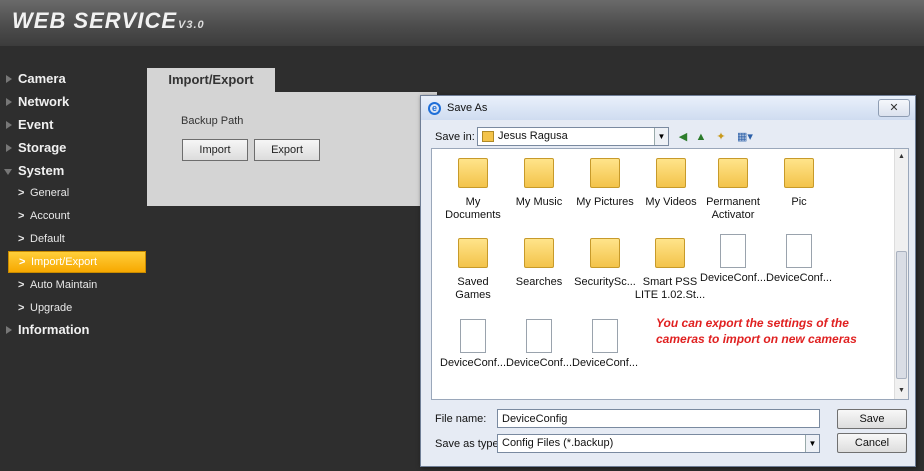 The width and height of the screenshot is (924, 471). Describe the element at coordinates (533, 136) in the screenshot. I see `save-in-value: Jesus Ragusa` at that location.